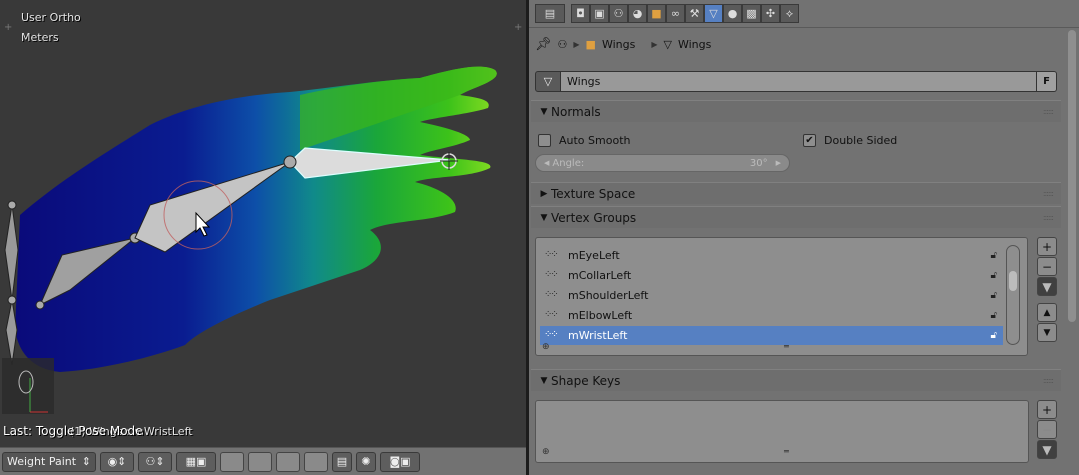 This screenshot has height=475, width=1079. What do you see at coordinates (771, 295) in the screenshot?
I see `vertex-group-item: ⁘⁘ mShoulderLeft 🔓︎` at bounding box center [771, 295].